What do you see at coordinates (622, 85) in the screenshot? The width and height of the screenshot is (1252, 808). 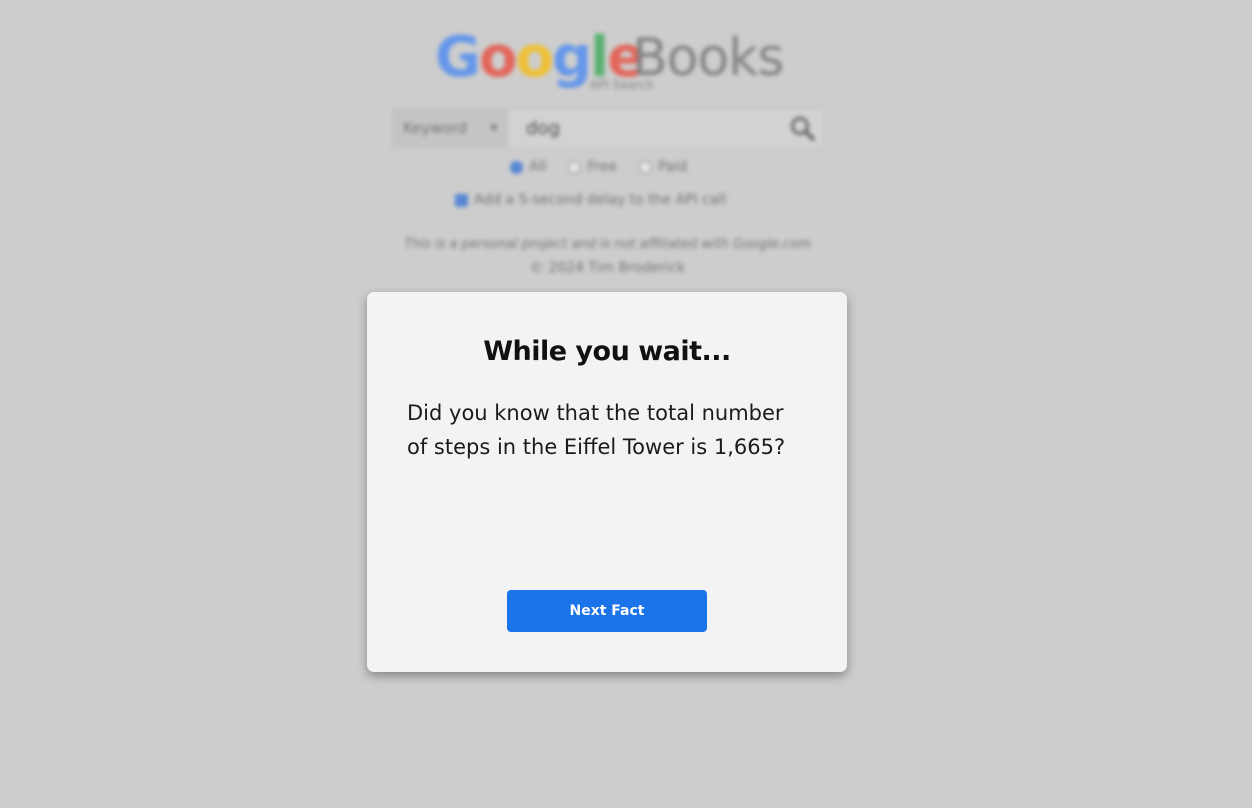 I see `logo-subtitle: API Search` at bounding box center [622, 85].